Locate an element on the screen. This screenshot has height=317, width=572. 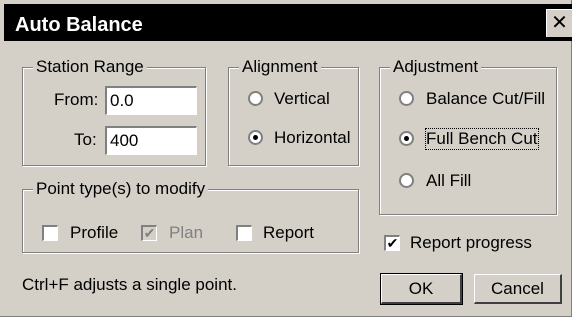
plan-checkbox: ✔ is located at coordinates (149, 233).